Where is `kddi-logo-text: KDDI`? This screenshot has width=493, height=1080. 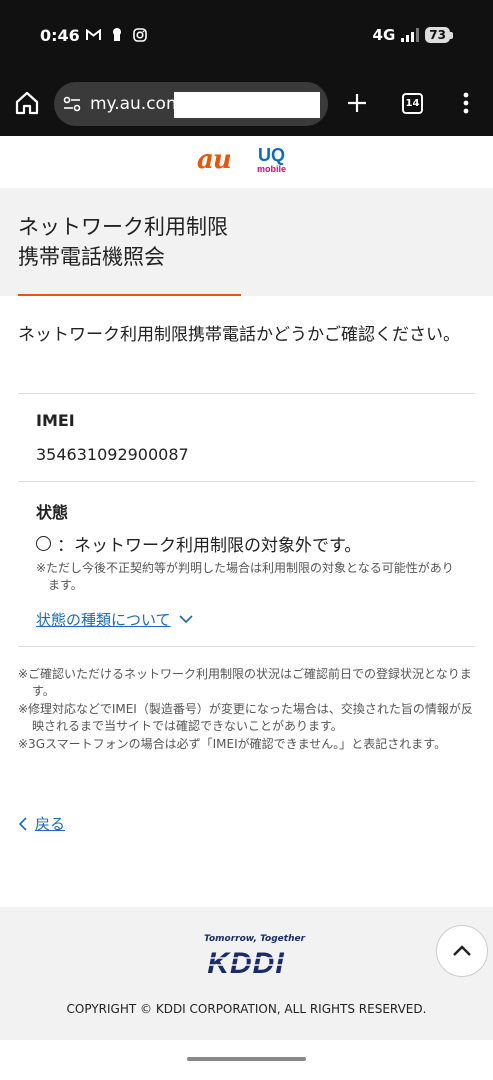 kddi-logo-text: KDDI is located at coordinates (245, 962).